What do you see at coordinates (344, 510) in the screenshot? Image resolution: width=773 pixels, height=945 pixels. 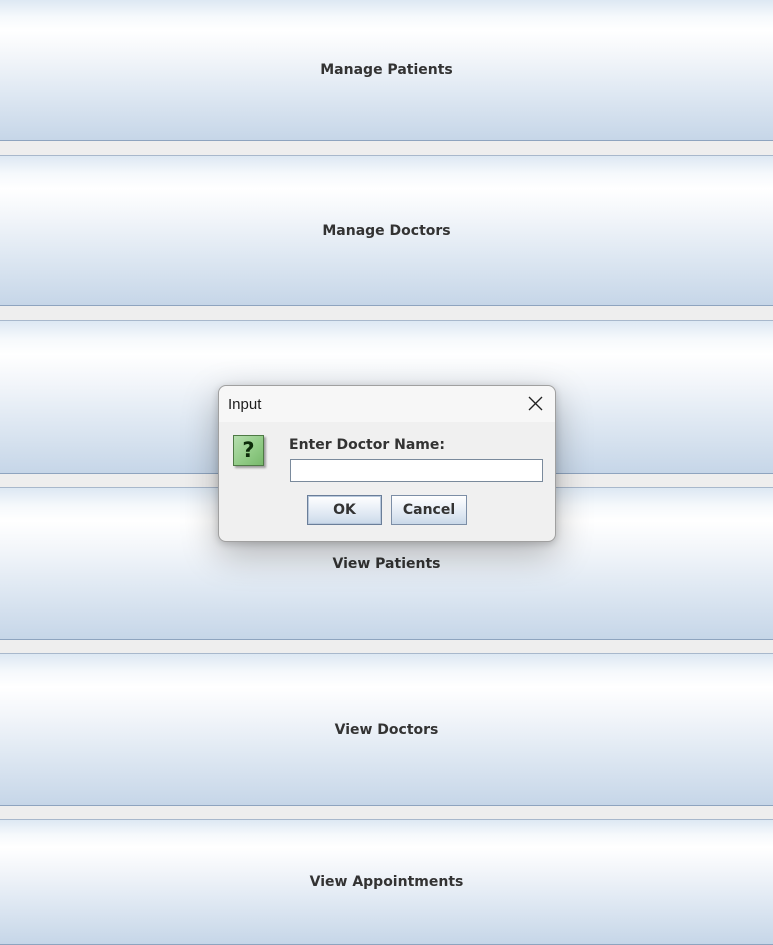 I see `ok-button: OK` at bounding box center [344, 510].